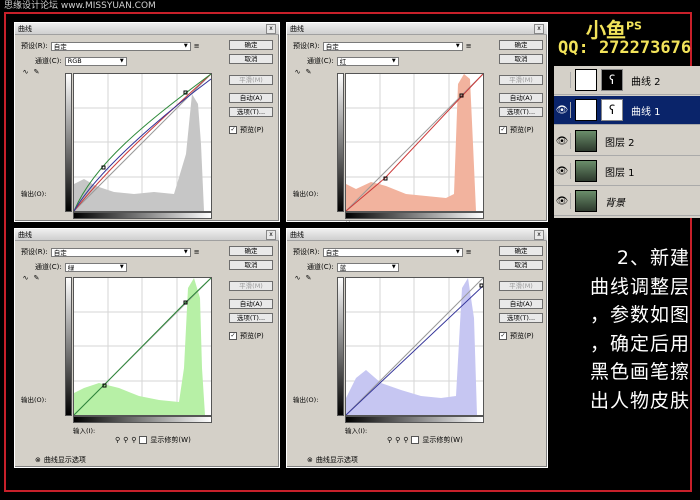  Describe the element at coordinates (646, 82) in the screenshot. I see `layer-name: 曲线 2` at that location.